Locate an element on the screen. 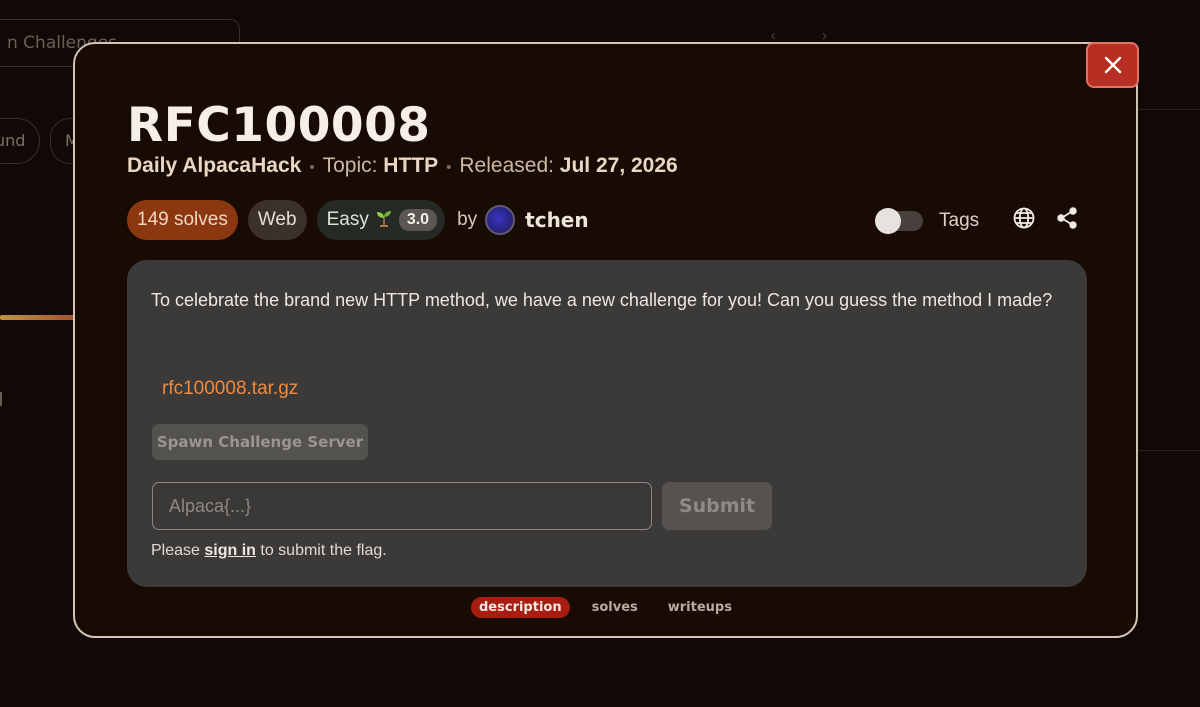  flag-input is located at coordinates (402, 506).